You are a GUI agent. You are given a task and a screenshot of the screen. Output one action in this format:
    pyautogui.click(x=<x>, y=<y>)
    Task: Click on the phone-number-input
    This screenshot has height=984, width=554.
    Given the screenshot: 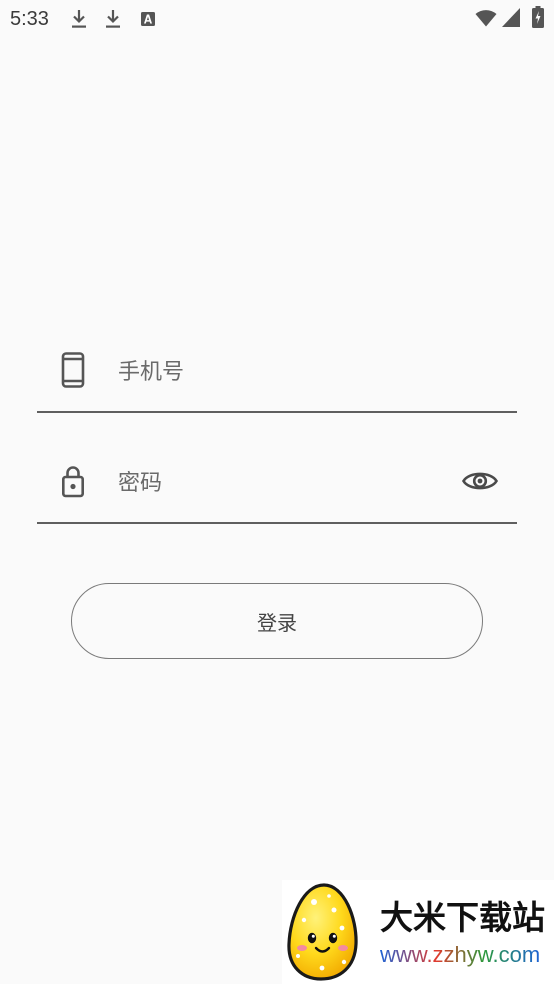 What is the action you would take?
    pyautogui.click(x=278, y=372)
    